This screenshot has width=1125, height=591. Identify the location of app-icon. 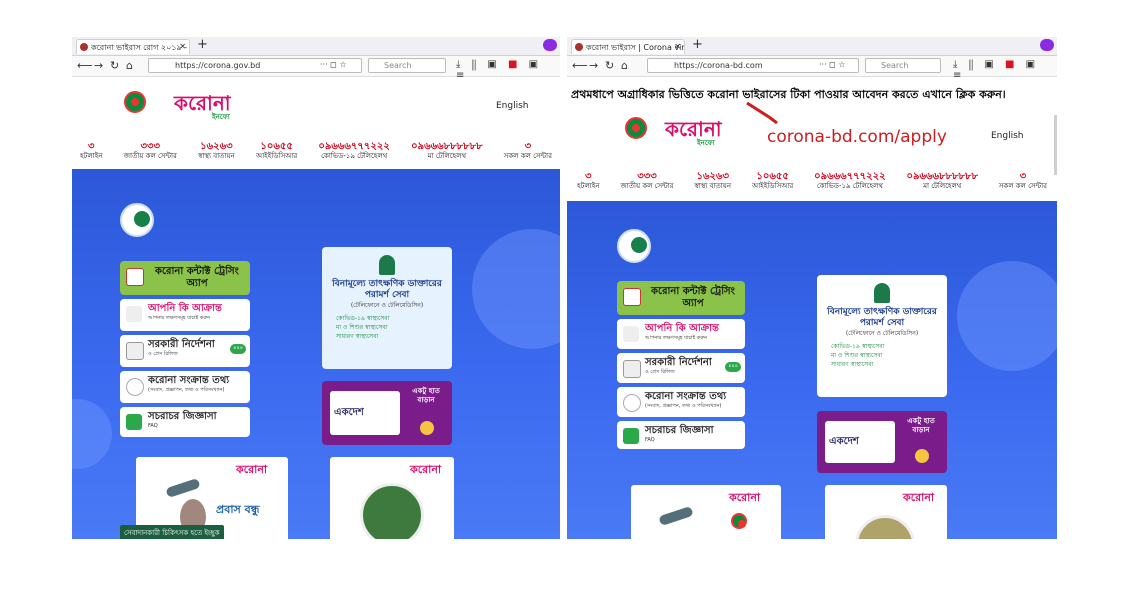
(632, 297).